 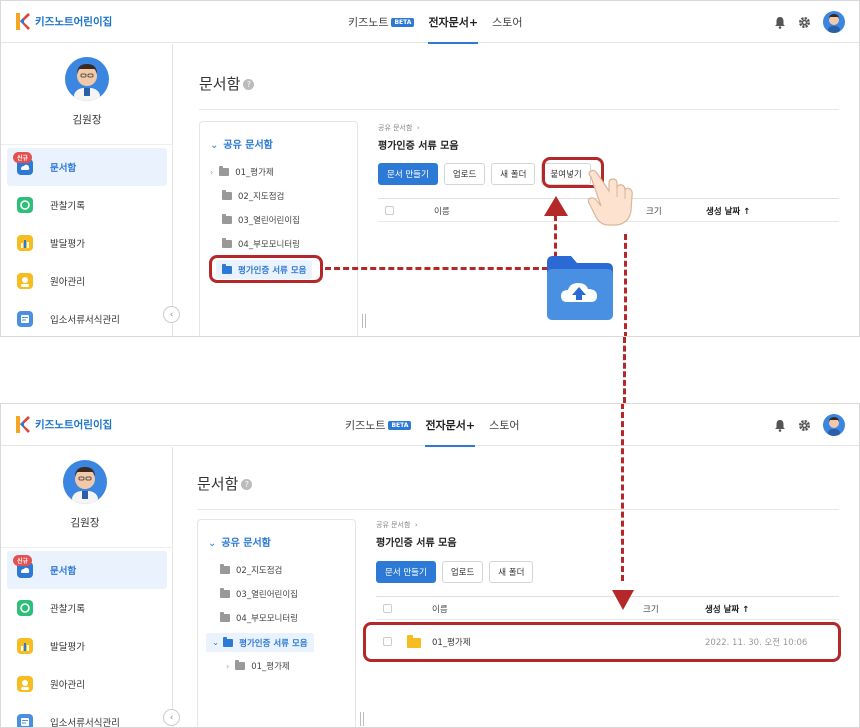 I want to click on highlight-pasted-row, so click(x=602, y=642).